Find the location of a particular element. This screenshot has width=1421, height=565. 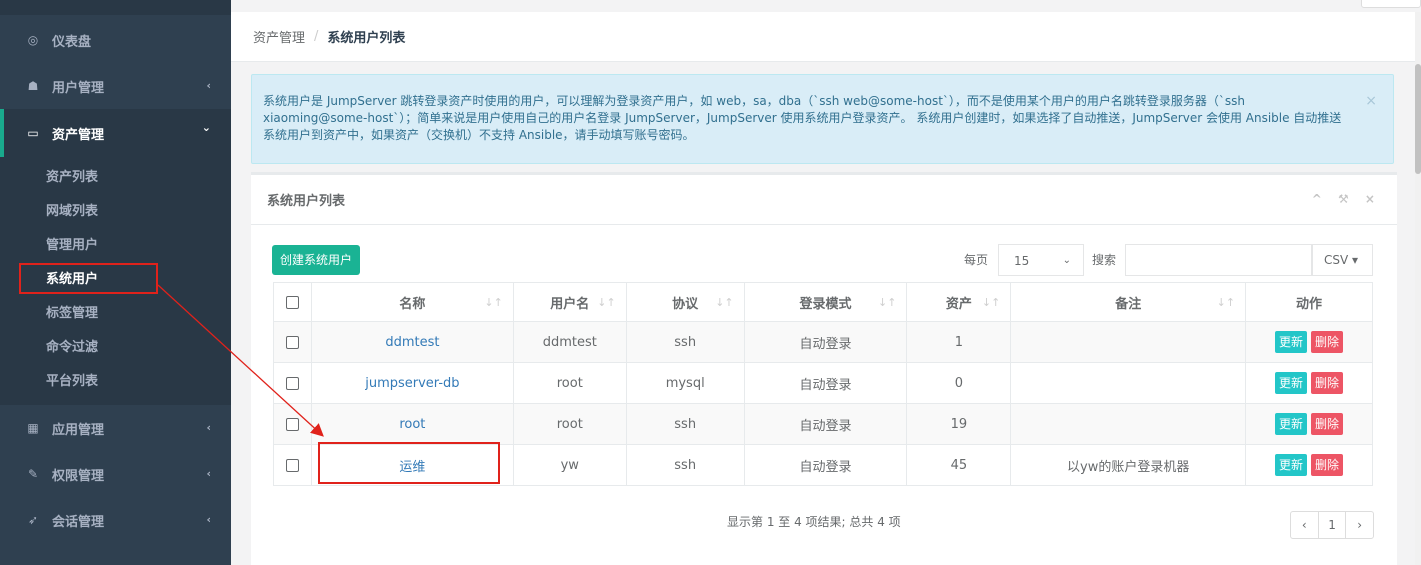

search-label: 搜索 is located at coordinates (1104, 260).